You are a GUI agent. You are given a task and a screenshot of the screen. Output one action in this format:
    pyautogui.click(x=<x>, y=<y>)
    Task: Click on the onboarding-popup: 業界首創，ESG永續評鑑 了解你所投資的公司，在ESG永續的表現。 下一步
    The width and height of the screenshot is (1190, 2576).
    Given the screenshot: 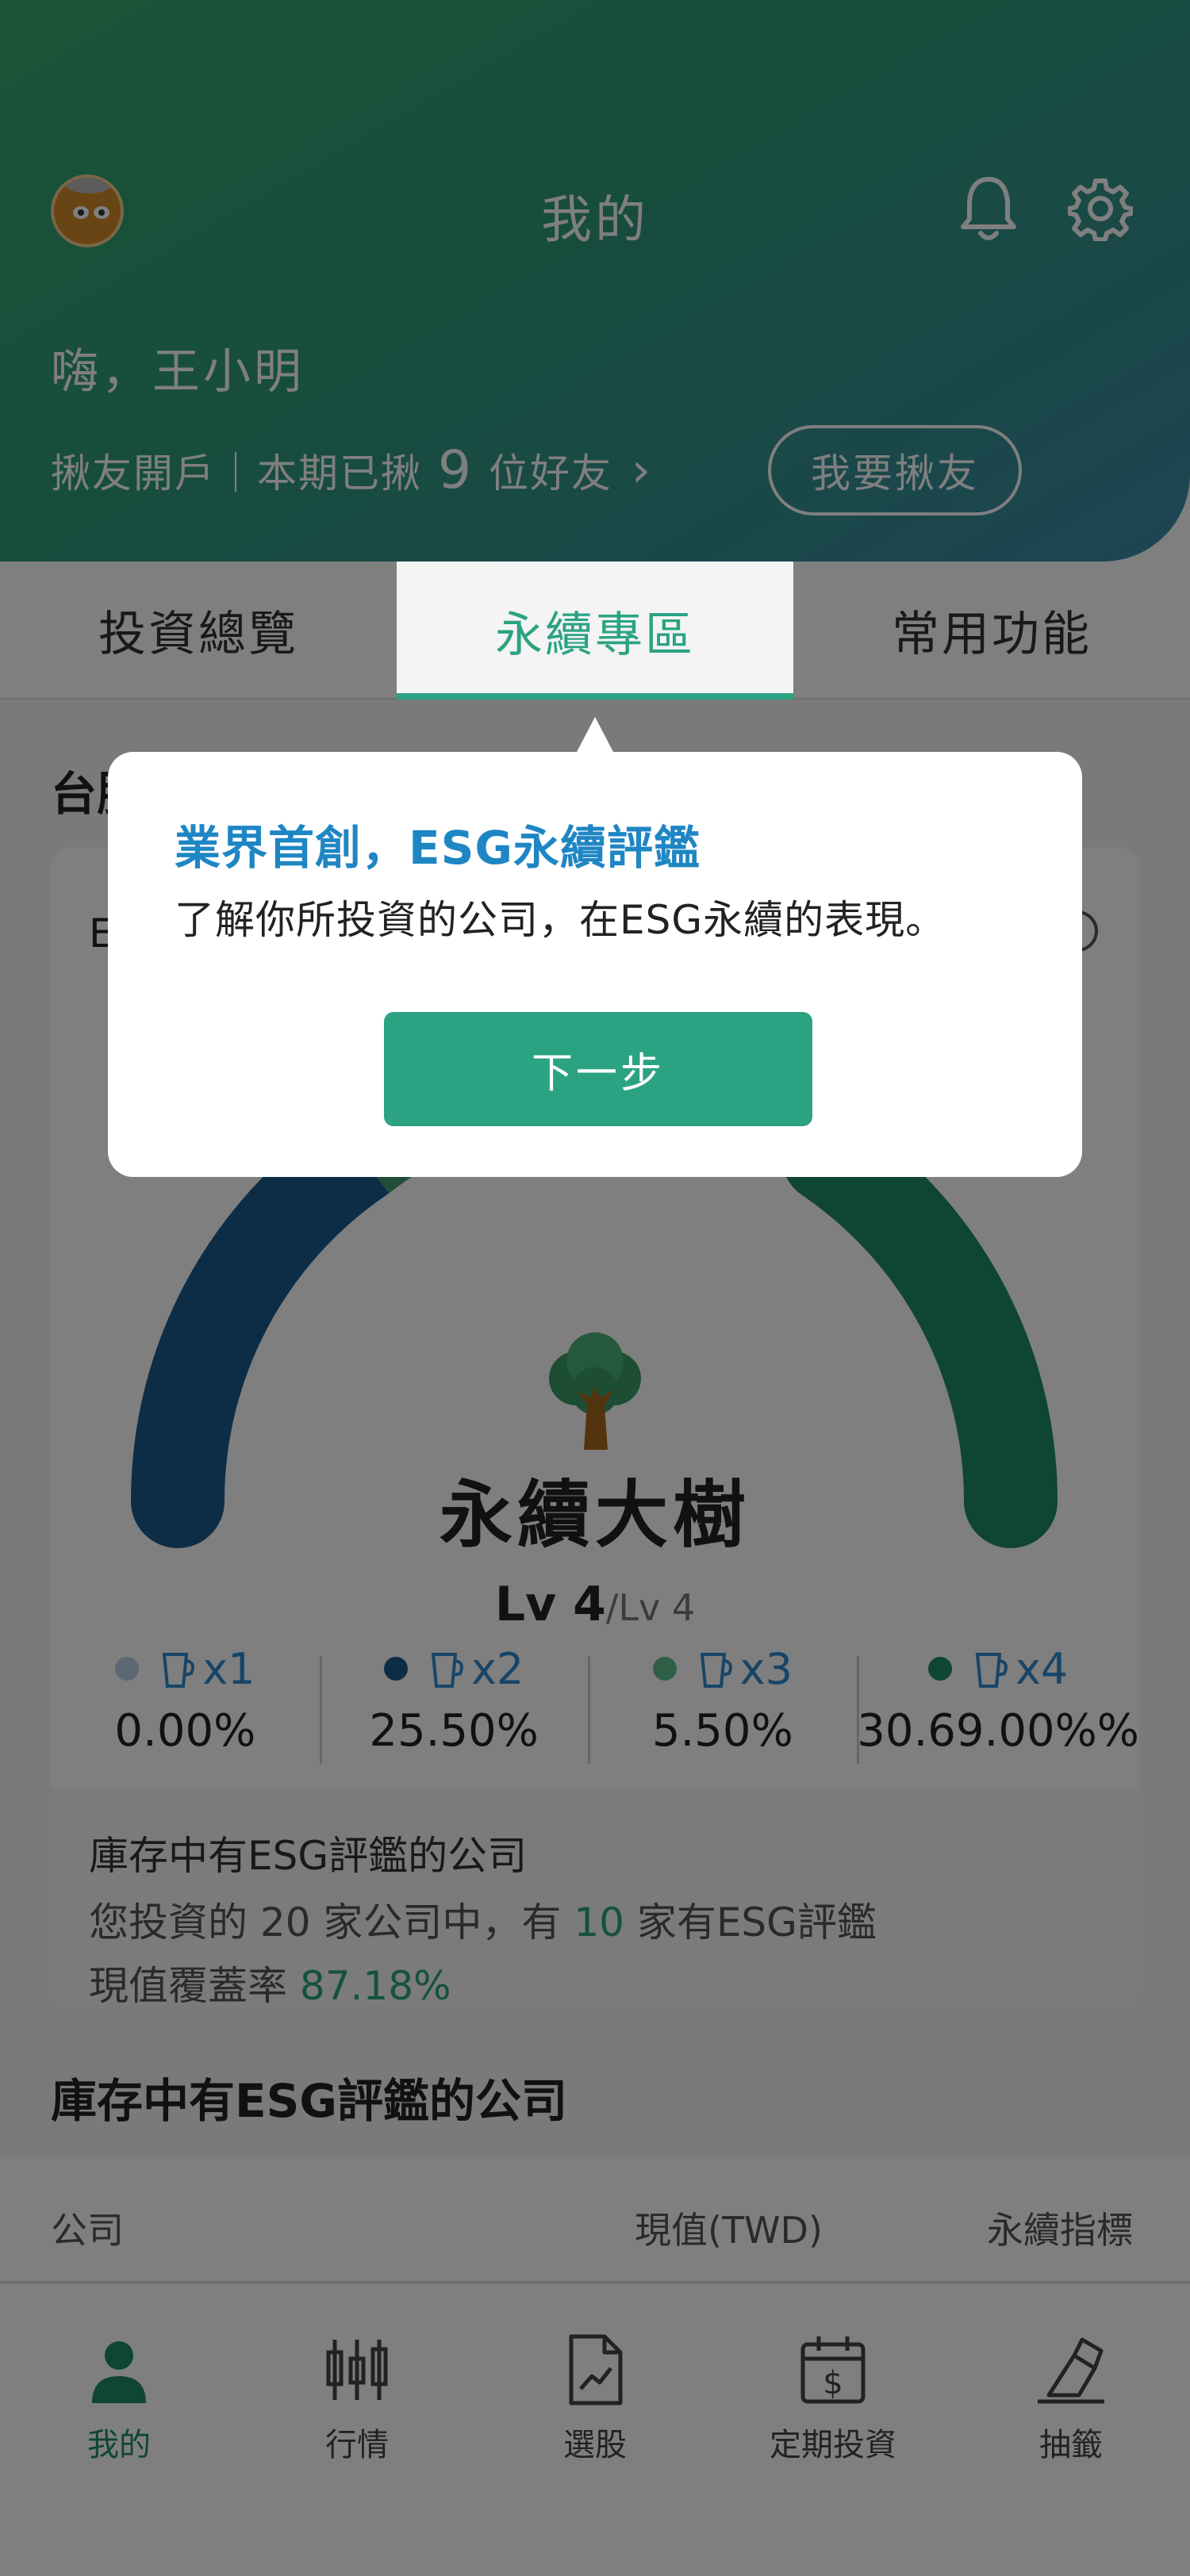 What is the action you would take?
    pyautogui.click(x=595, y=965)
    